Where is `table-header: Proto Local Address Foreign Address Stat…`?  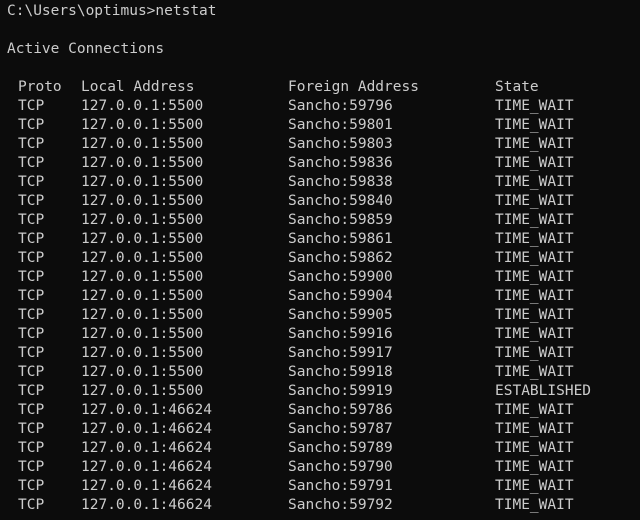 table-header: Proto Local Address Foreign Address Stat… is located at coordinates (320, 87).